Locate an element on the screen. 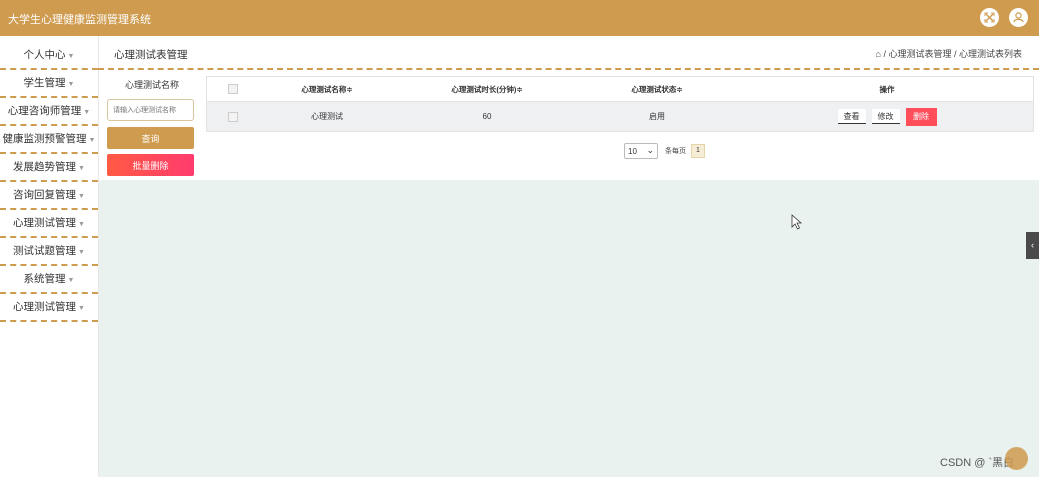 The width and height of the screenshot is (1039, 477). sidebar-item-label: 个人中心 is located at coordinates (44, 55).